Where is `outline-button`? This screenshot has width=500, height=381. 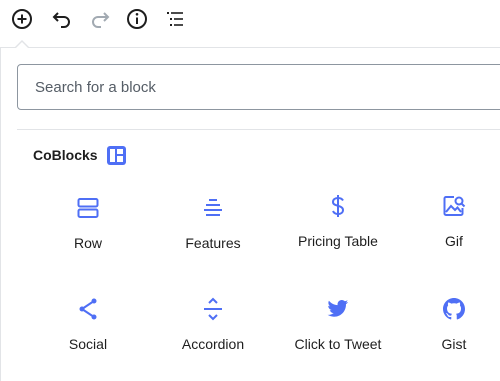
outline-button is located at coordinates (175, 19).